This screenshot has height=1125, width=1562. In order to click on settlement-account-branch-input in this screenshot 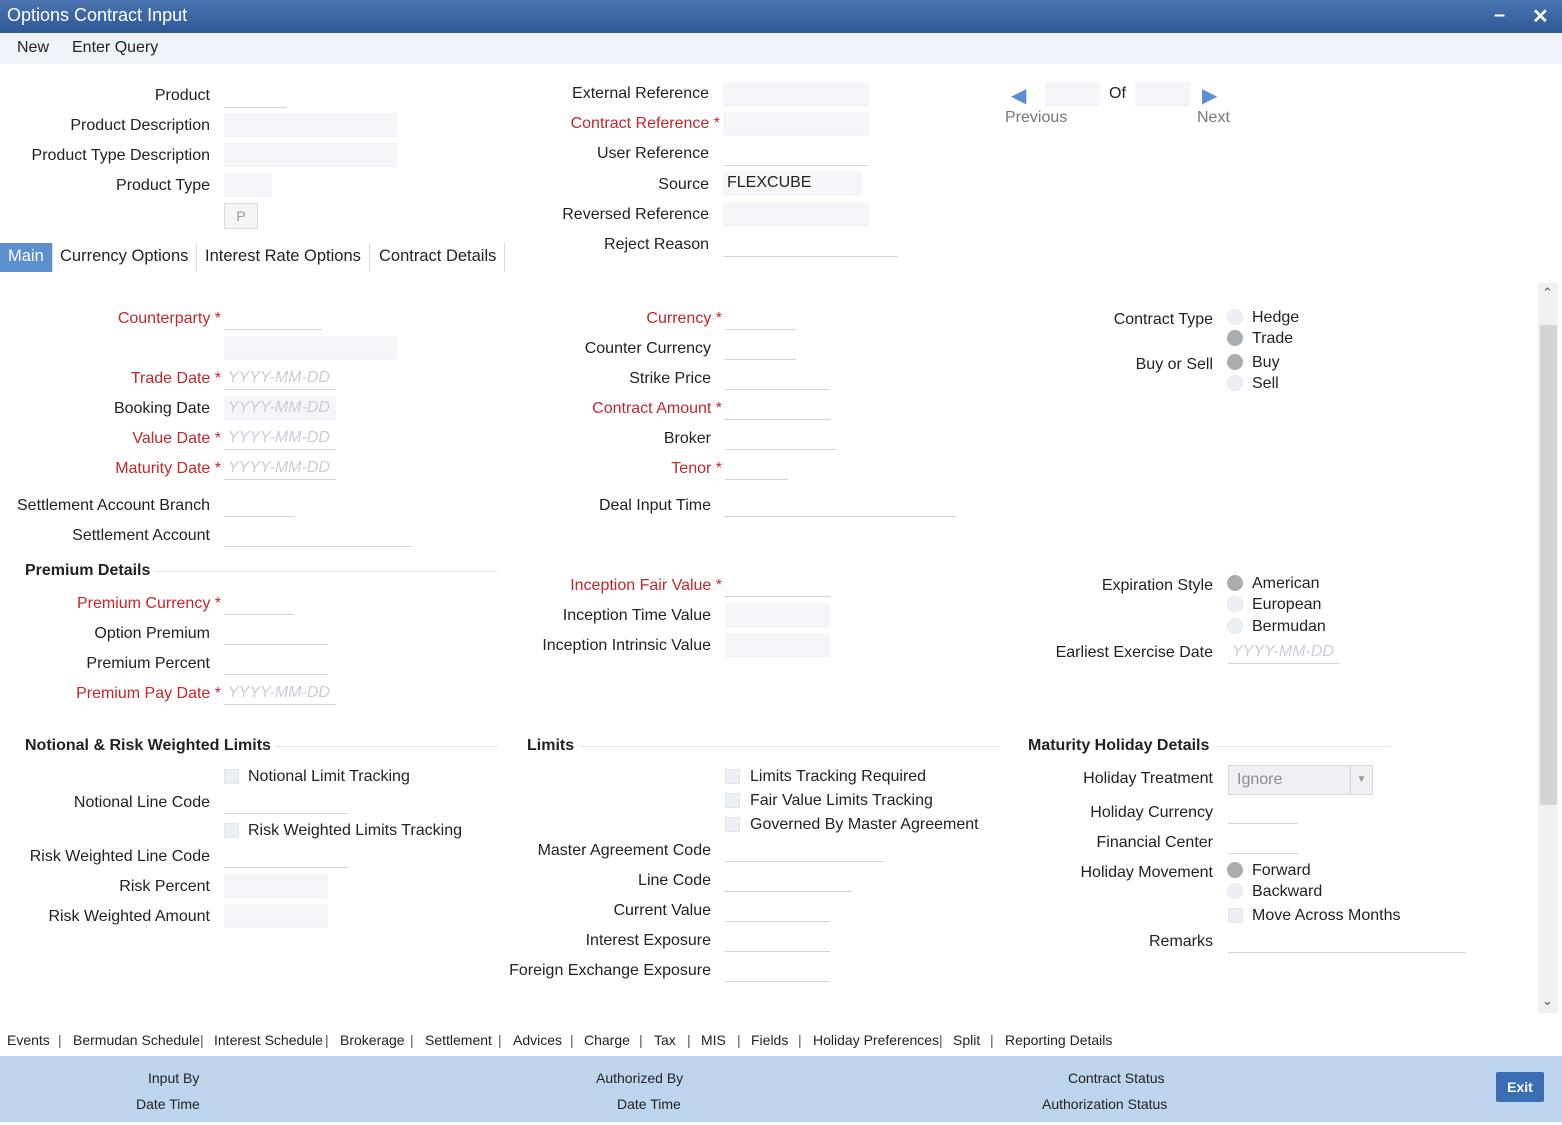, I will do `click(259, 505)`.